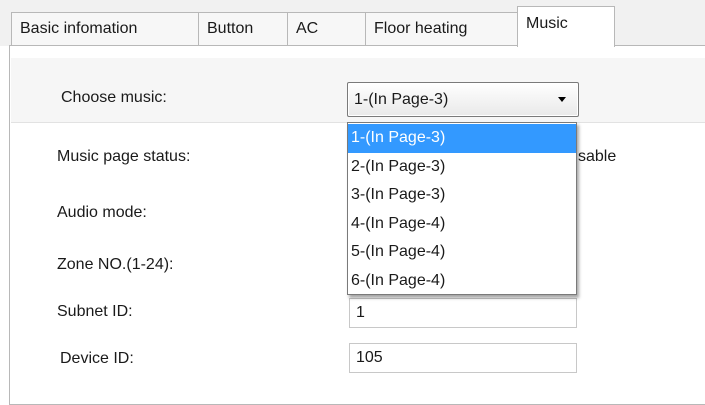 The width and height of the screenshot is (705, 405). What do you see at coordinates (462, 281) in the screenshot?
I see `dropdown-option: 6-(In Page-4)` at bounding box center [462, 281].